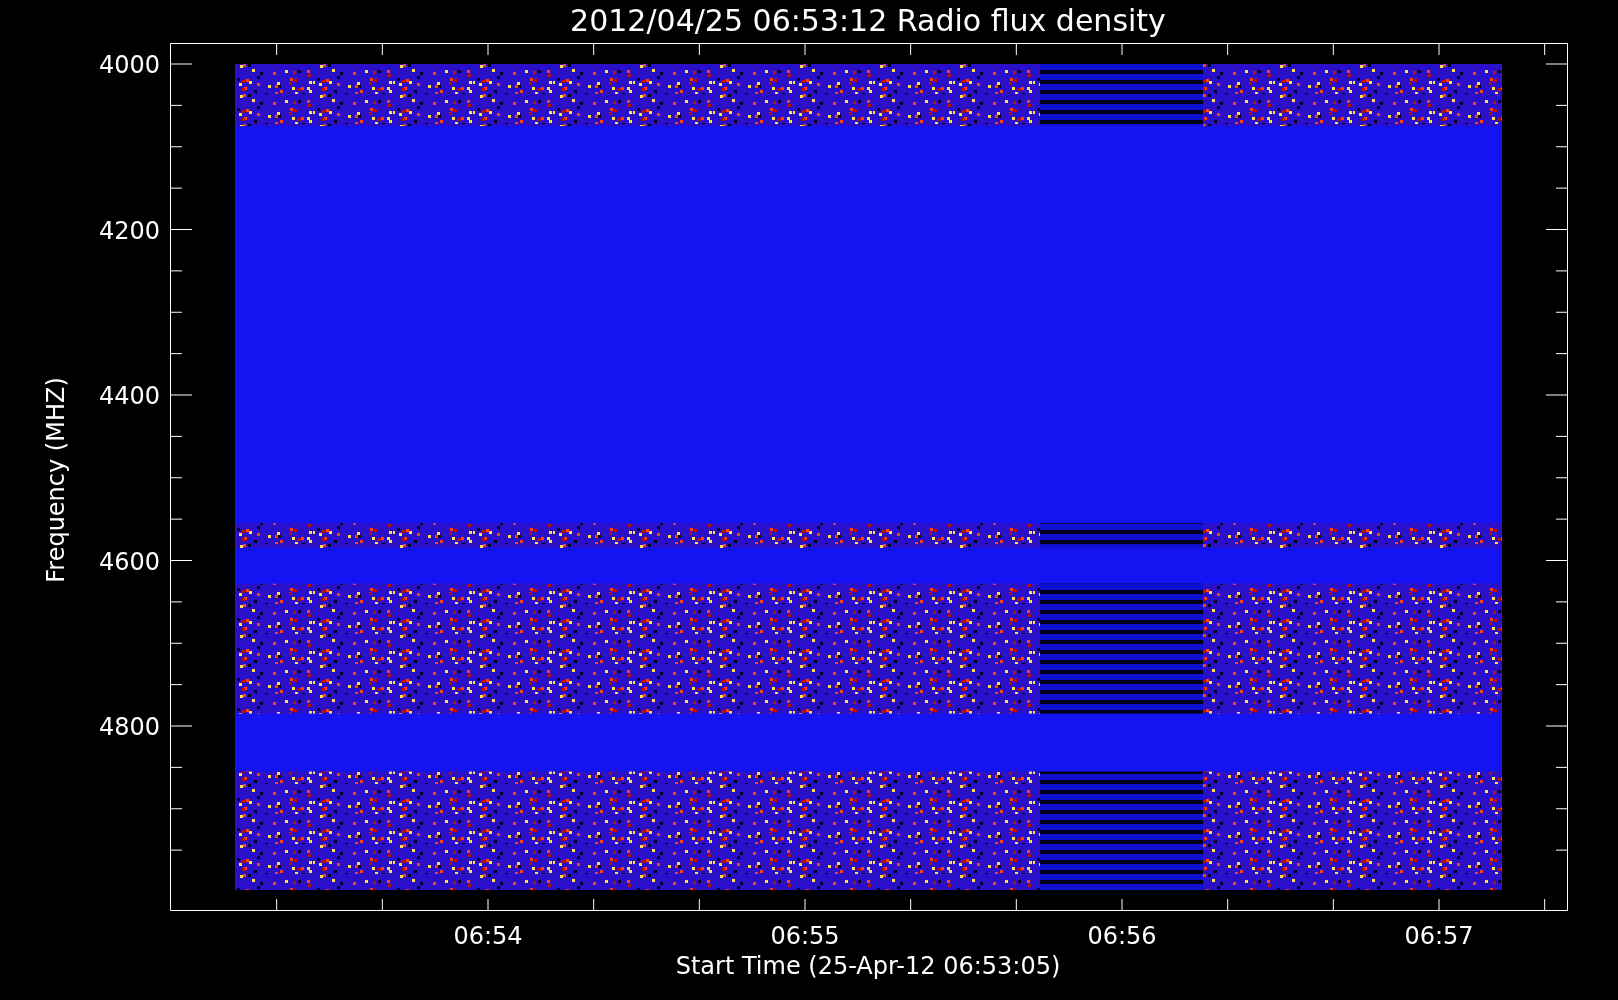 This screenshot has width=1618, height=1000. Describe the element at coordinates (805, 936) in the screenshot. I see `x-tick-label: 06:55` at that location.